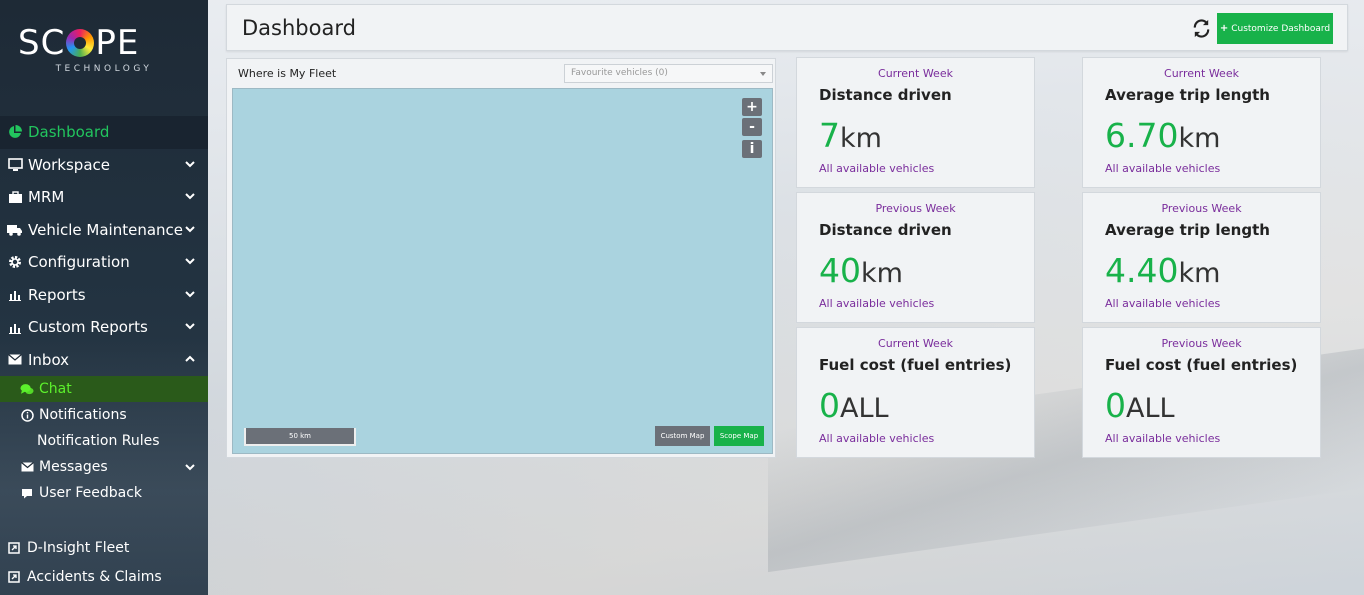  Describe the element at coordinates (1150, 408) in the screenshot. I see `stat-unit: ALL` at that location.